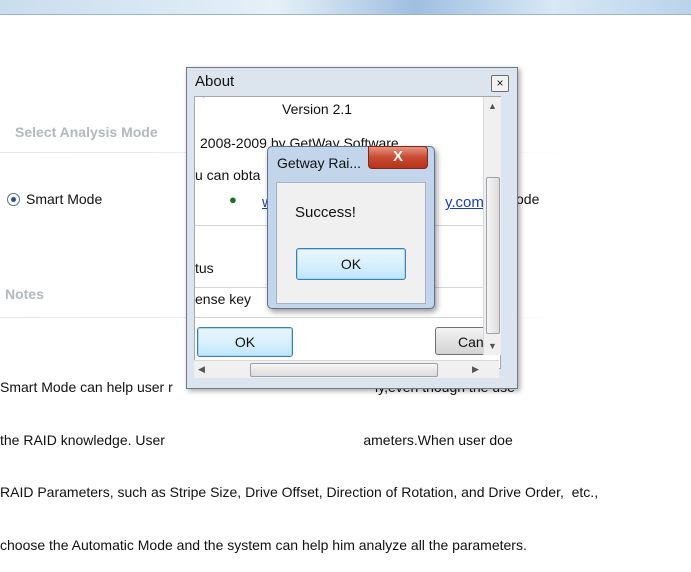 The height and width of the screenshot is (572, 691). What do you see at coordinates (492, 106) in the screenshot?
I see `scroll-up-icon: ▲` at bounding box center [492, 106].